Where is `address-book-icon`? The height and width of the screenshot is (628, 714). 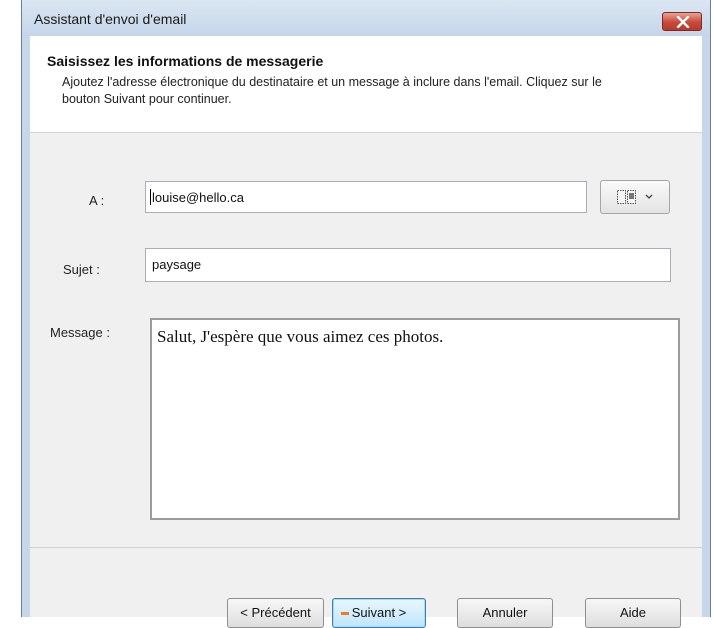
address-book-icon is located at coordinates (626, 197).